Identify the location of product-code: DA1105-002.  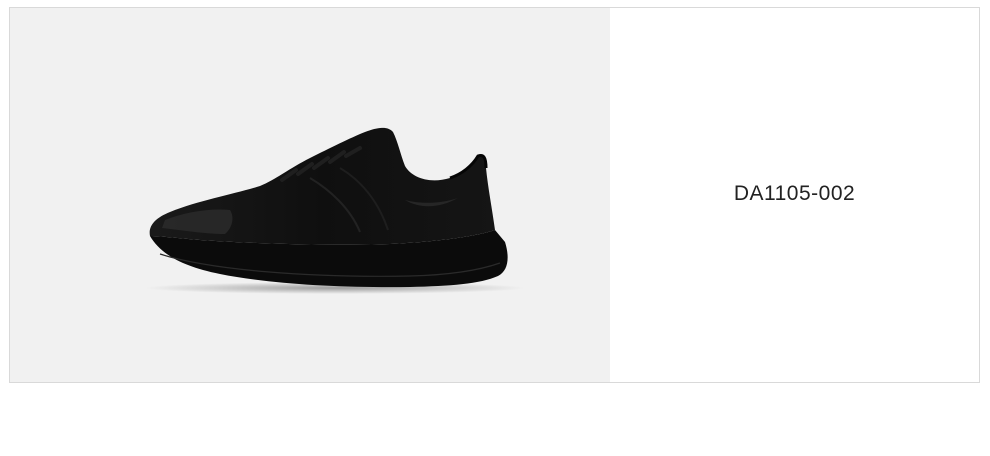
(794, 193).